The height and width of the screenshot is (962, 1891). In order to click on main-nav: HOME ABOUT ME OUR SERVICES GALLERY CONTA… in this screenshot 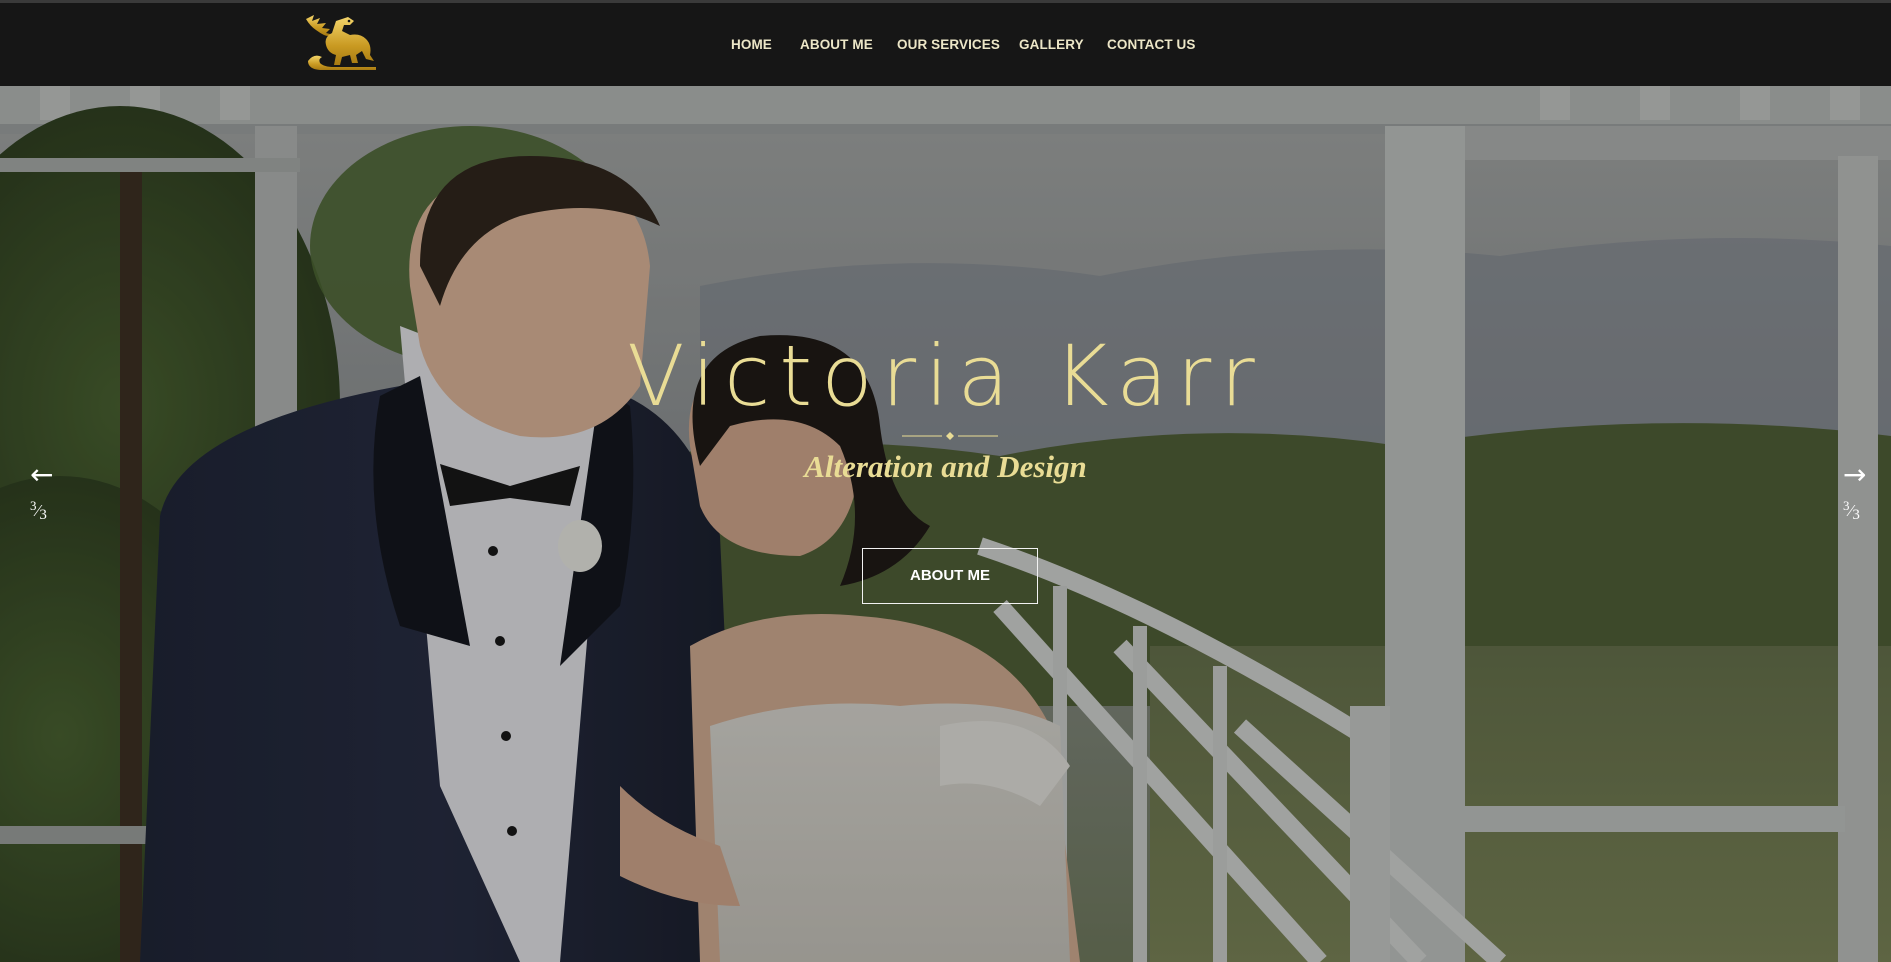, I will do `click(945, 47)`.